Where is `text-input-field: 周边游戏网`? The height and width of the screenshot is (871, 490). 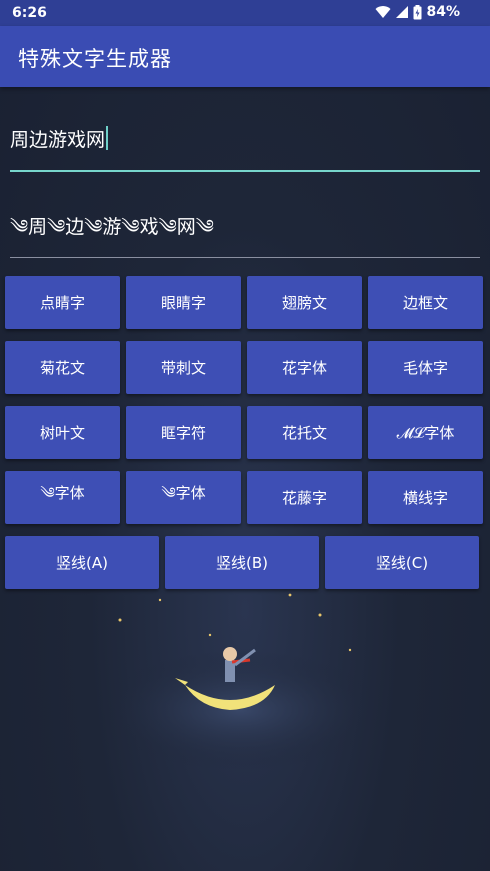
text-input-field: 周边游戏网 is located at coordinates (245, 146).